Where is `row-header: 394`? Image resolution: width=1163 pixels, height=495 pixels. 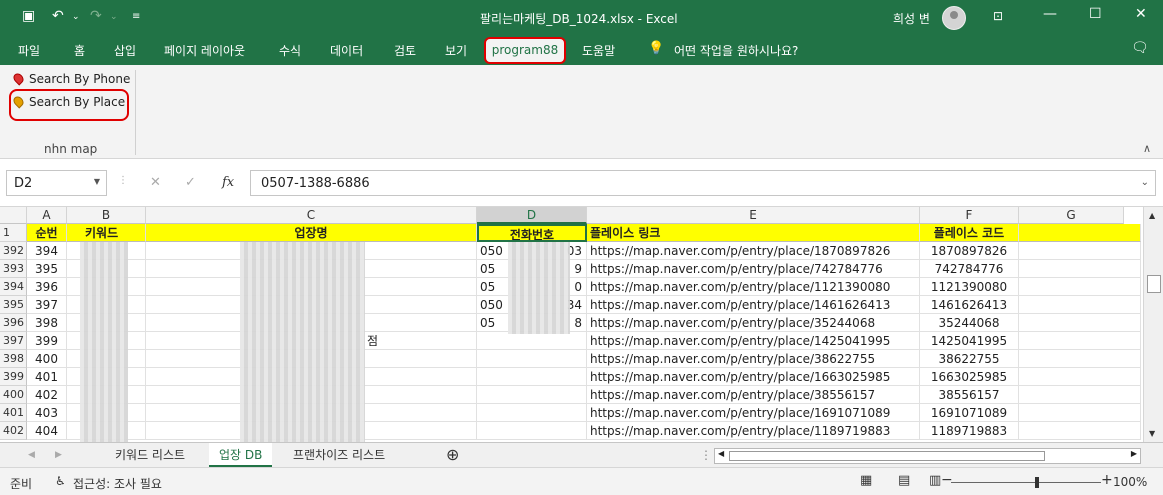 row-header: 394 is located at coordinates (13, 287).